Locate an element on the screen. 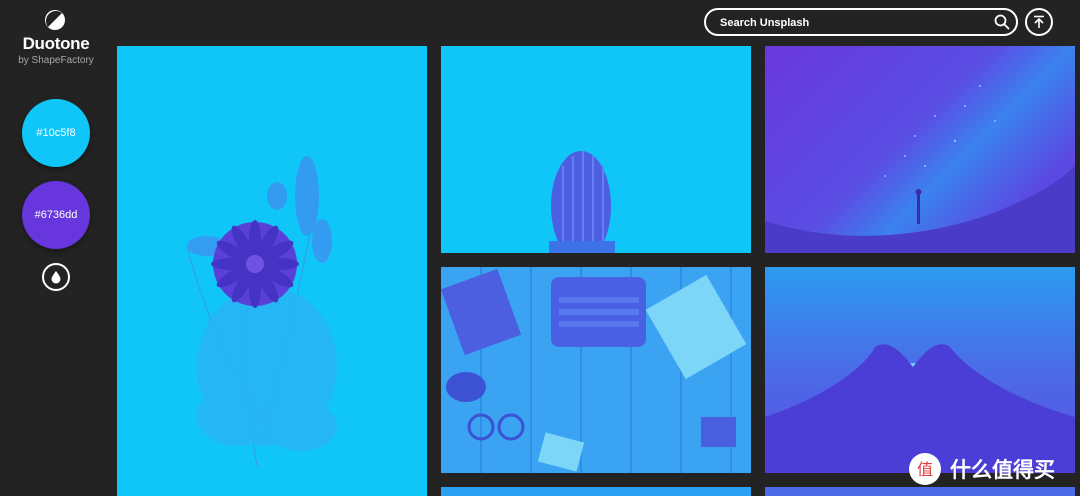 The height and width of the screenshot is (496, 1080). app-title: Duotone is located at coordinates (56, 43).